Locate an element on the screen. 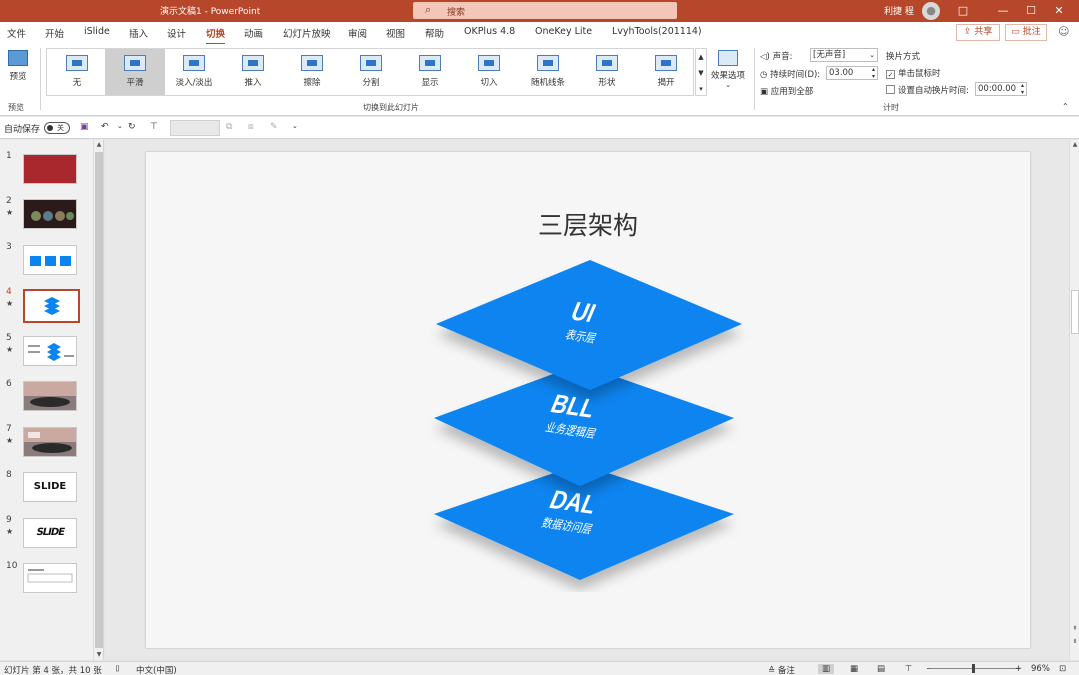 The width and height of the screenshot is (1079, 675). language: 中文(中国) is located at coordinates (156, 669).